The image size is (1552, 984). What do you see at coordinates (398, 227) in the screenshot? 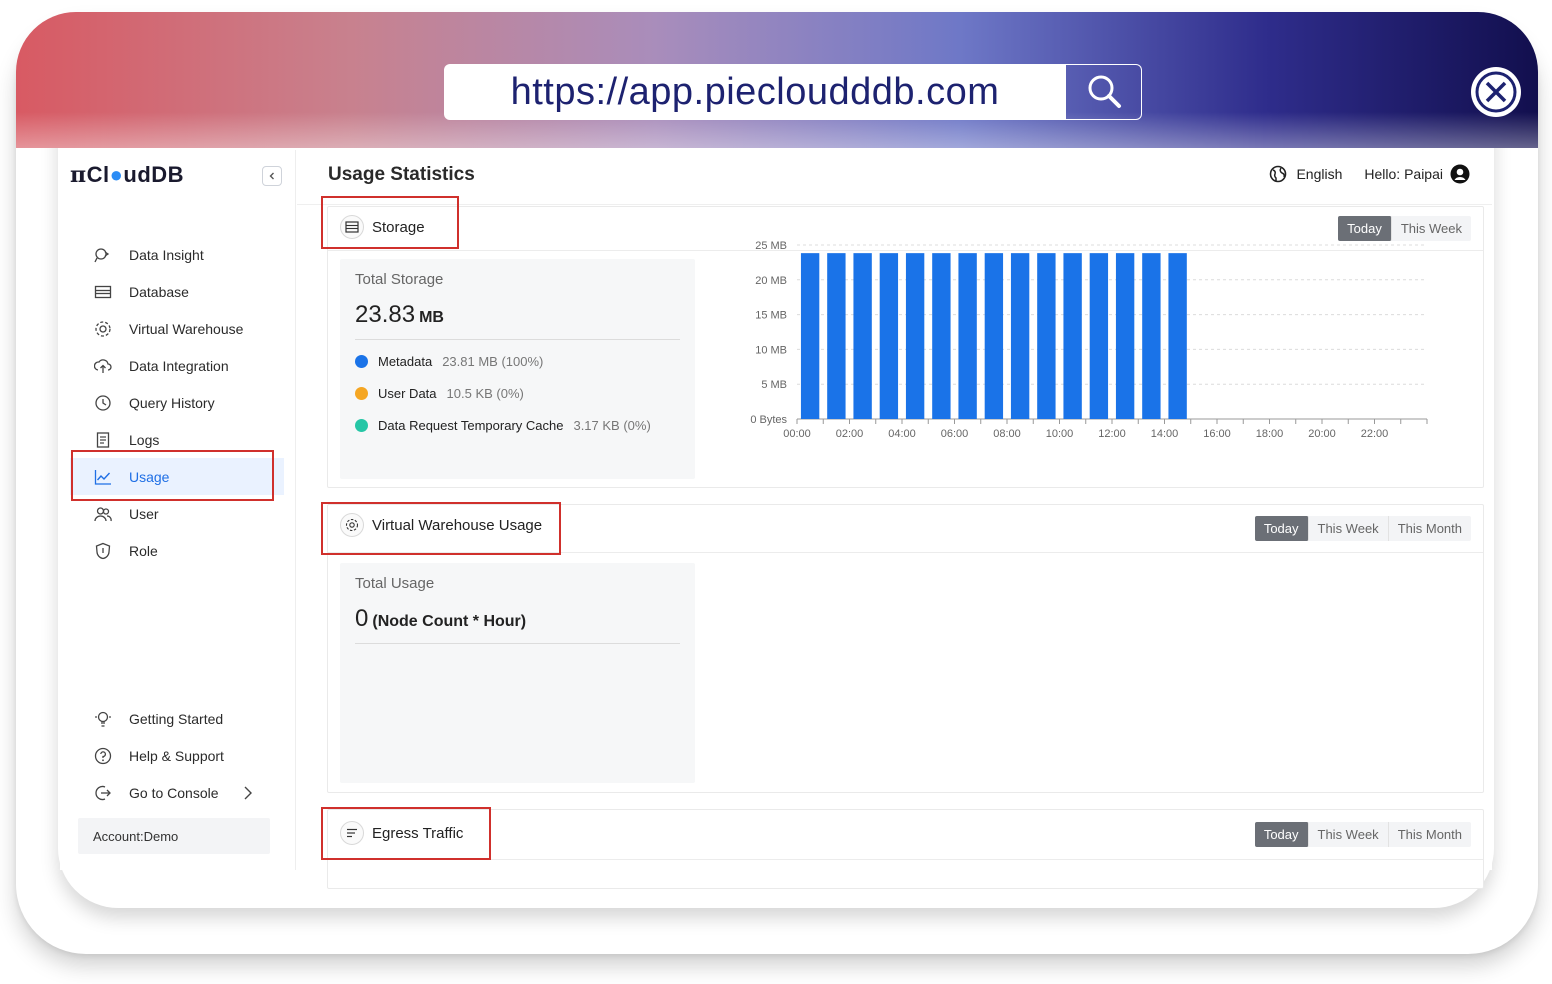
I see `storage-title-text: Storage` at bounding box center [398, 227].